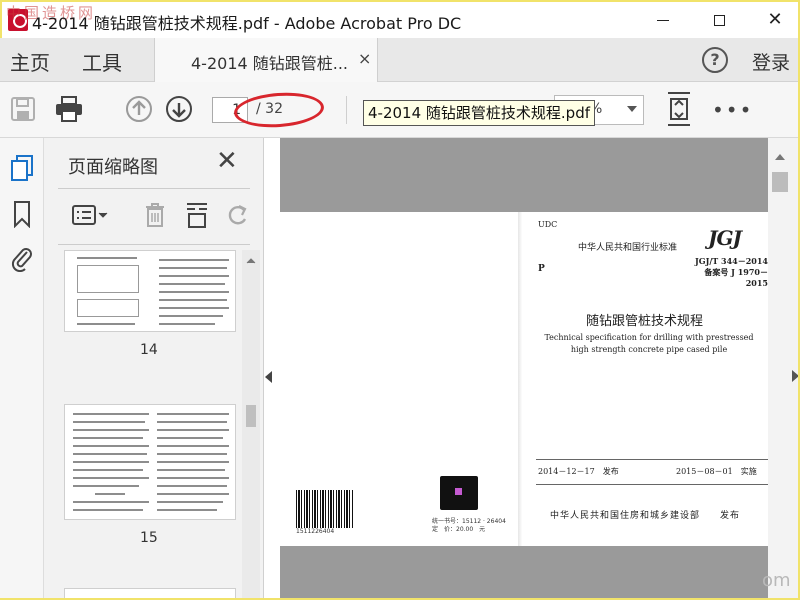 The height and width of the screenshot is (600, 800). I want to click on rotate-icon, so click(237, 215).